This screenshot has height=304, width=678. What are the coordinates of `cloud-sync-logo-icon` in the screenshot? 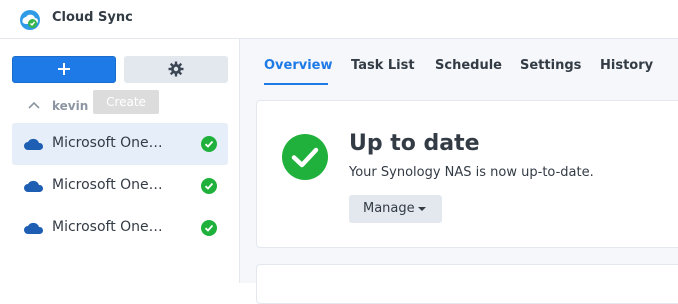 It's located at (30, 20).